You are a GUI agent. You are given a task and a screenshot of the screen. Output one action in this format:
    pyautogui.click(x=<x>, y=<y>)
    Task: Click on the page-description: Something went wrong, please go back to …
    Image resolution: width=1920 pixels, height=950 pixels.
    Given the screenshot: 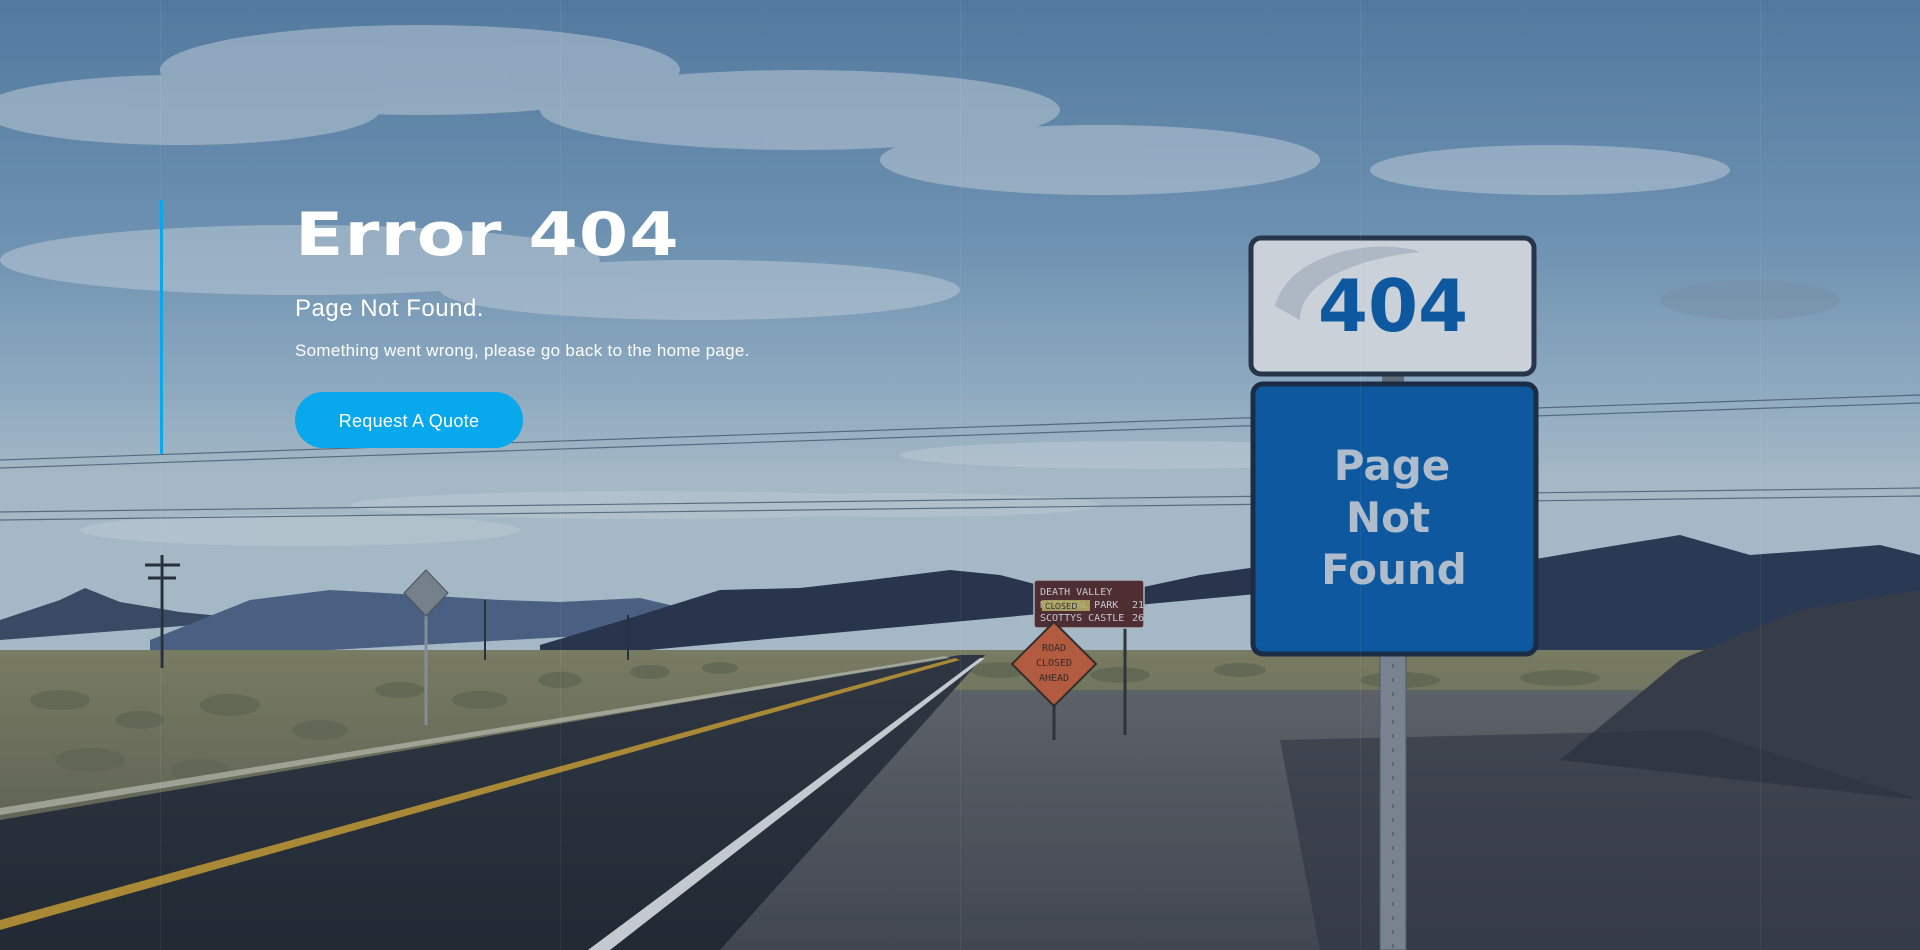 What is the action you would take?
    pyautogui.click(x=522, y=350)
    